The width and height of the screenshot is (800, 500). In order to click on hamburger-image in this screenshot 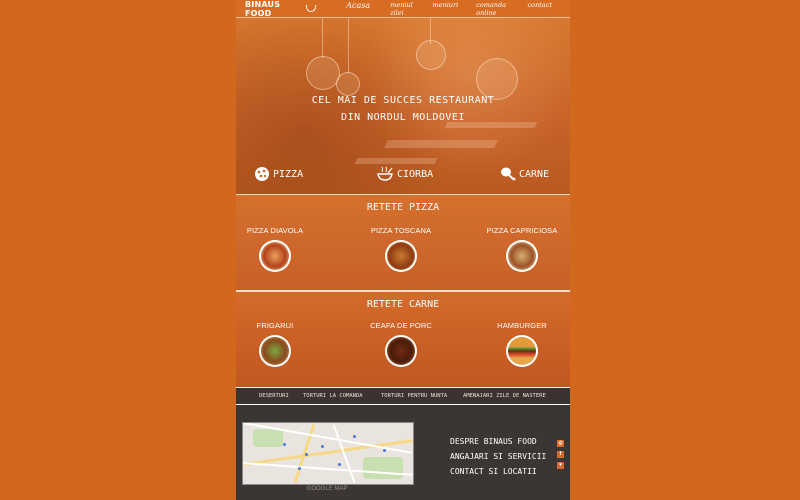, I will do `click(522, 351)`.